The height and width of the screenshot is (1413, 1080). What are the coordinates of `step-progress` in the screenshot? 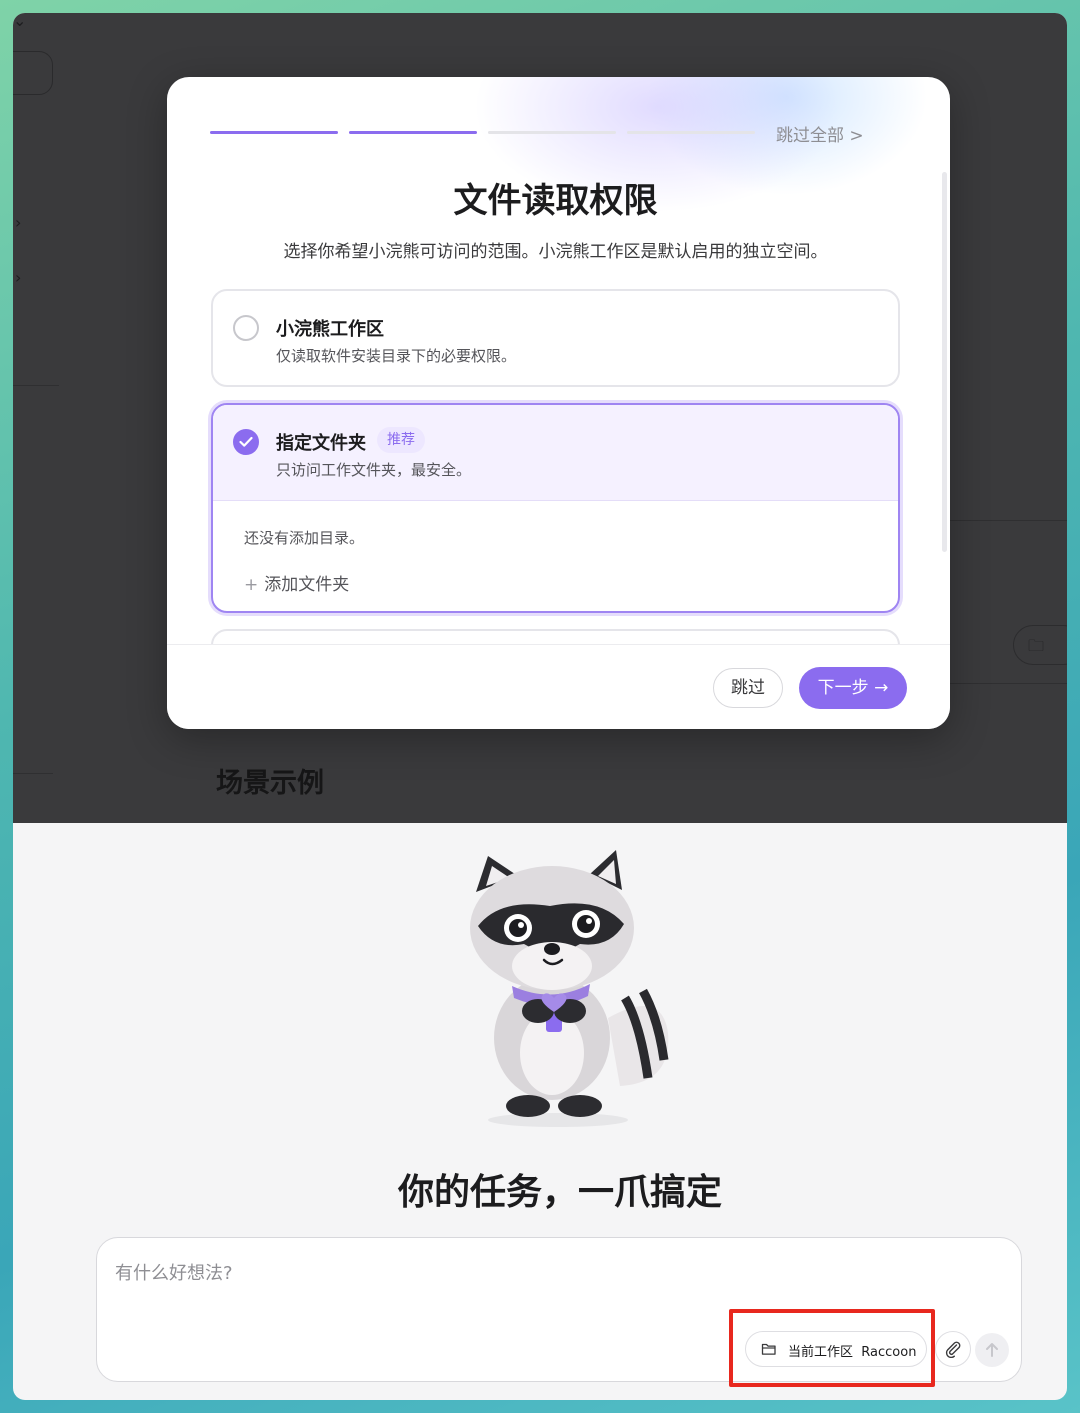 It's located at (482, 132).